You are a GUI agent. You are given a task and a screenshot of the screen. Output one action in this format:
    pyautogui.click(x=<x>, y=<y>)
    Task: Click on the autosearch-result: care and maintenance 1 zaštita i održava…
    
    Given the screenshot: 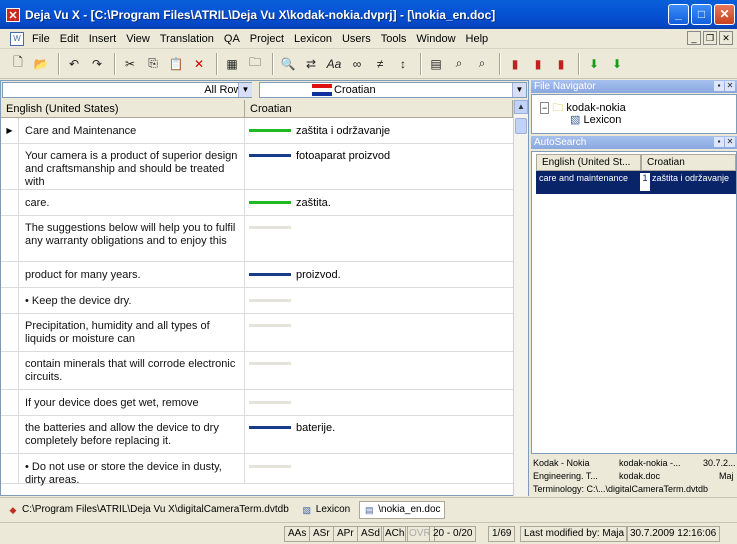 What is the action you would take?
    pyautogui.click(x=636, y=182)
    